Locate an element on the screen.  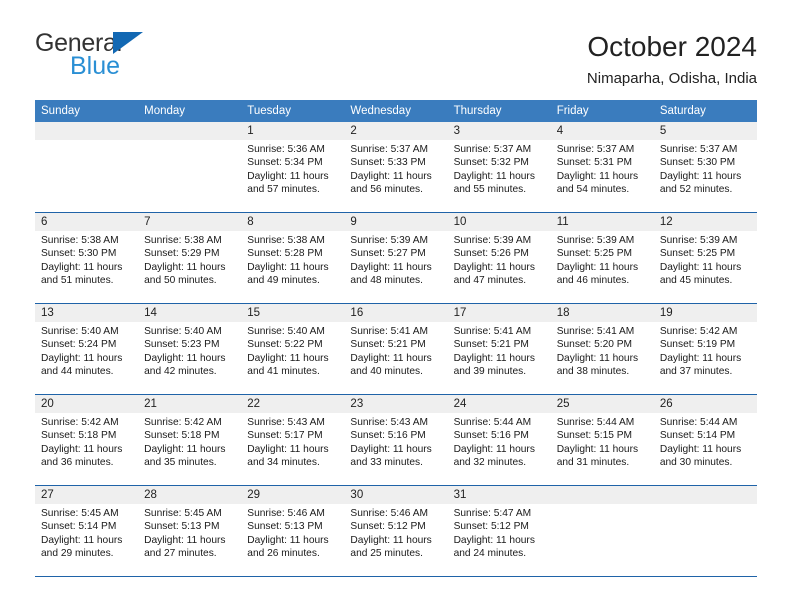
daylight-text: Daylight: 11 hours and 30 minutes. is located at coordinates (700, 456).